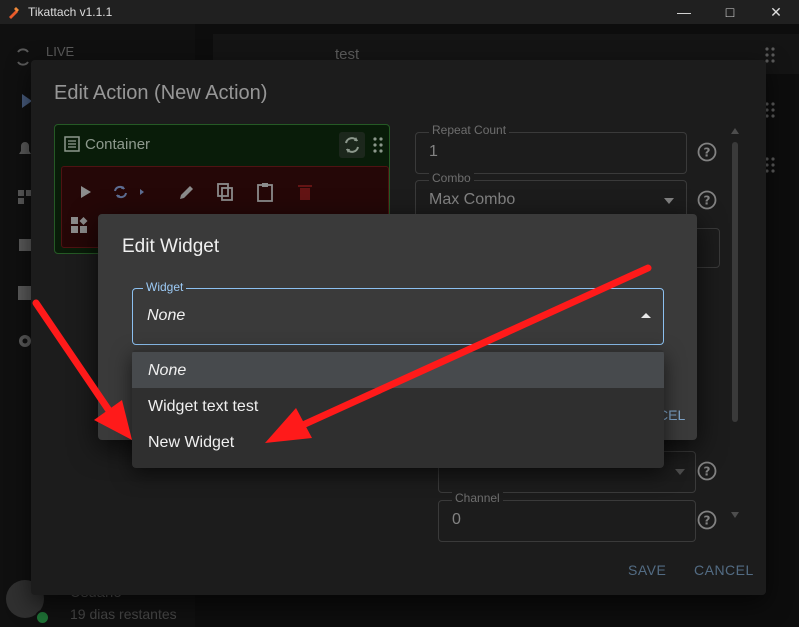  Describe the element at coordinates (730, 12) in the screenshot. I see `maximize-icon: □` at that location.